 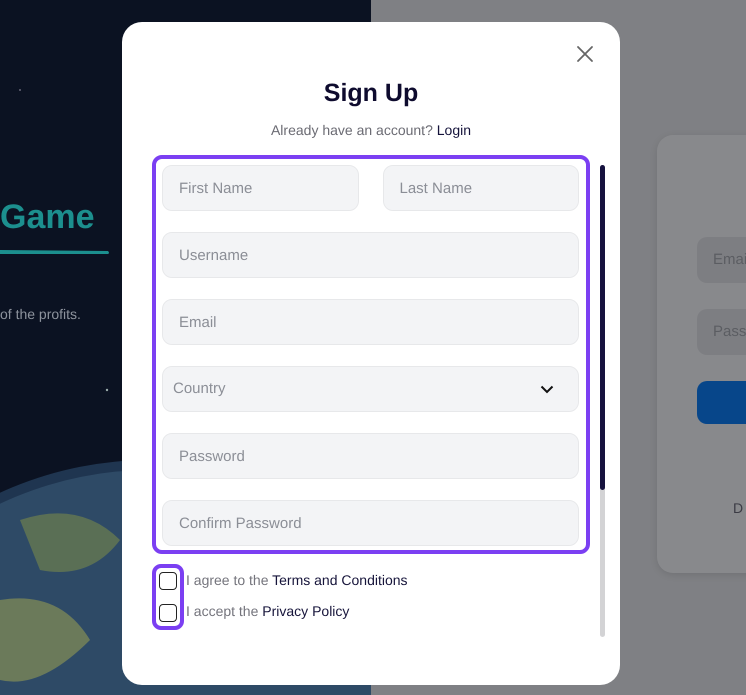 I want to click on headline-text: Game, so click(x=47, y=217).